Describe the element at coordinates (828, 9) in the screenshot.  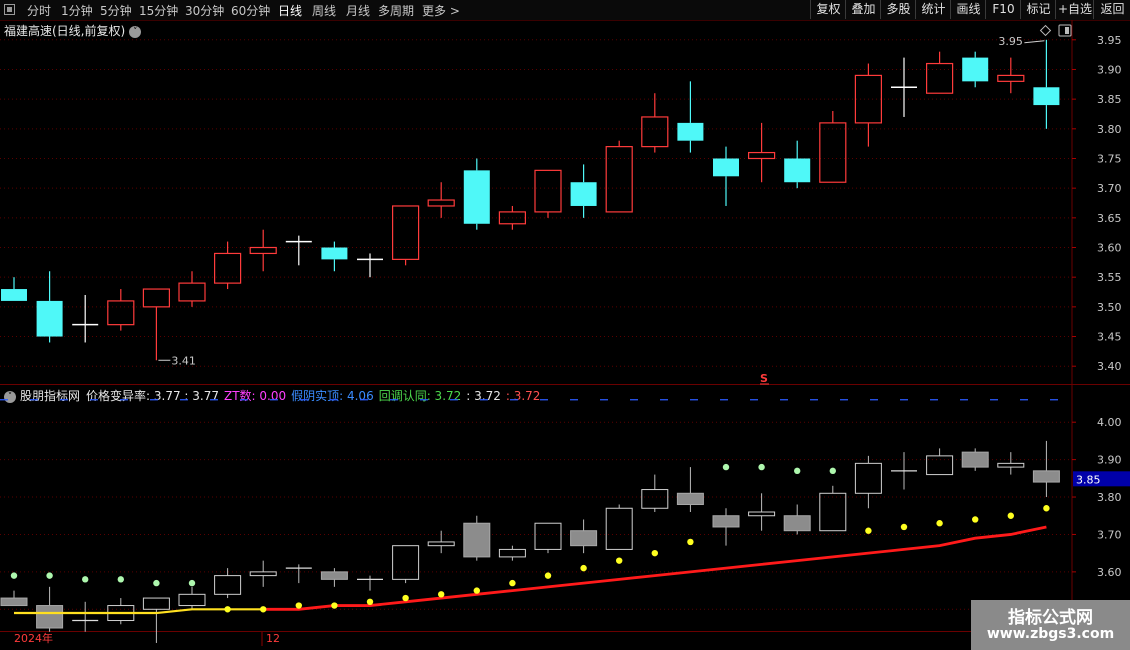
I see `toolbar-button-0: 复权` at that location.